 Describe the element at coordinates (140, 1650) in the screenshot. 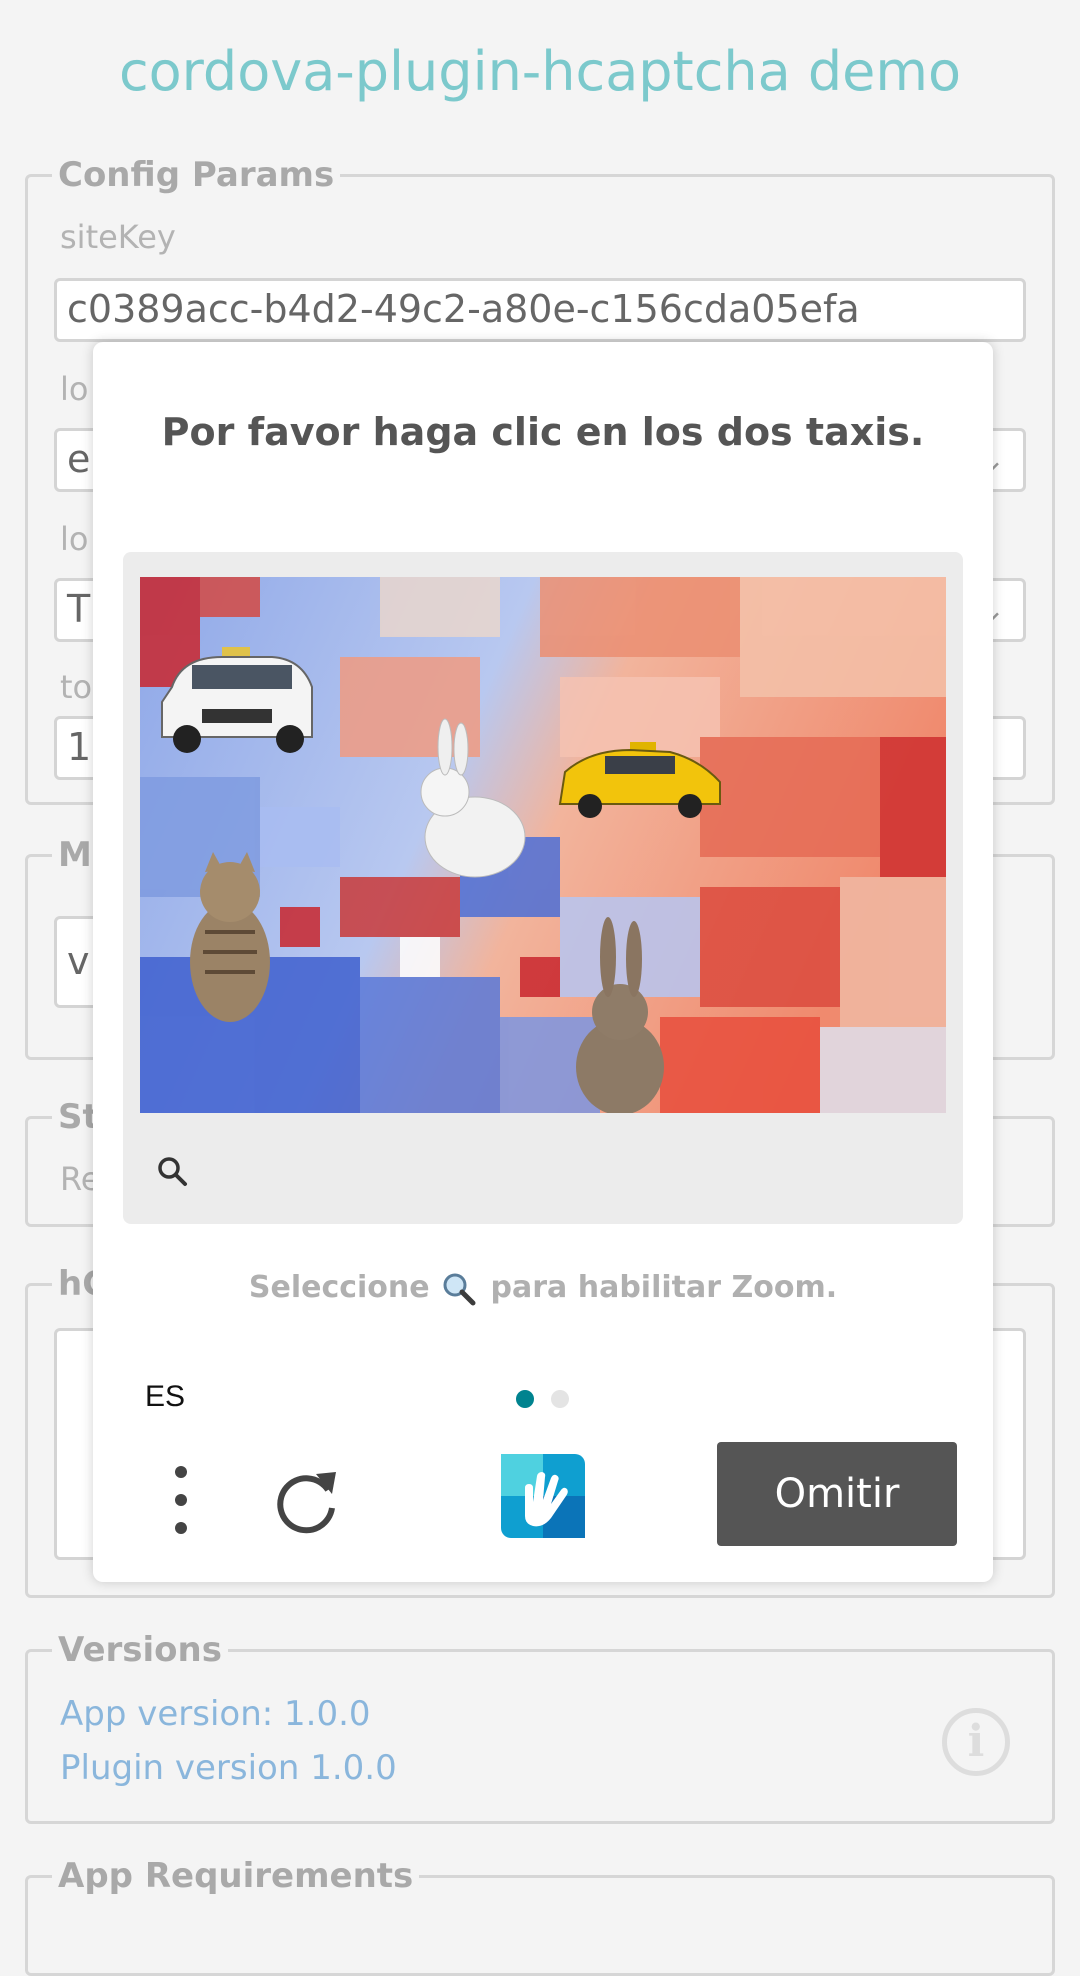

I see `versions-legend: Versions` at that location.